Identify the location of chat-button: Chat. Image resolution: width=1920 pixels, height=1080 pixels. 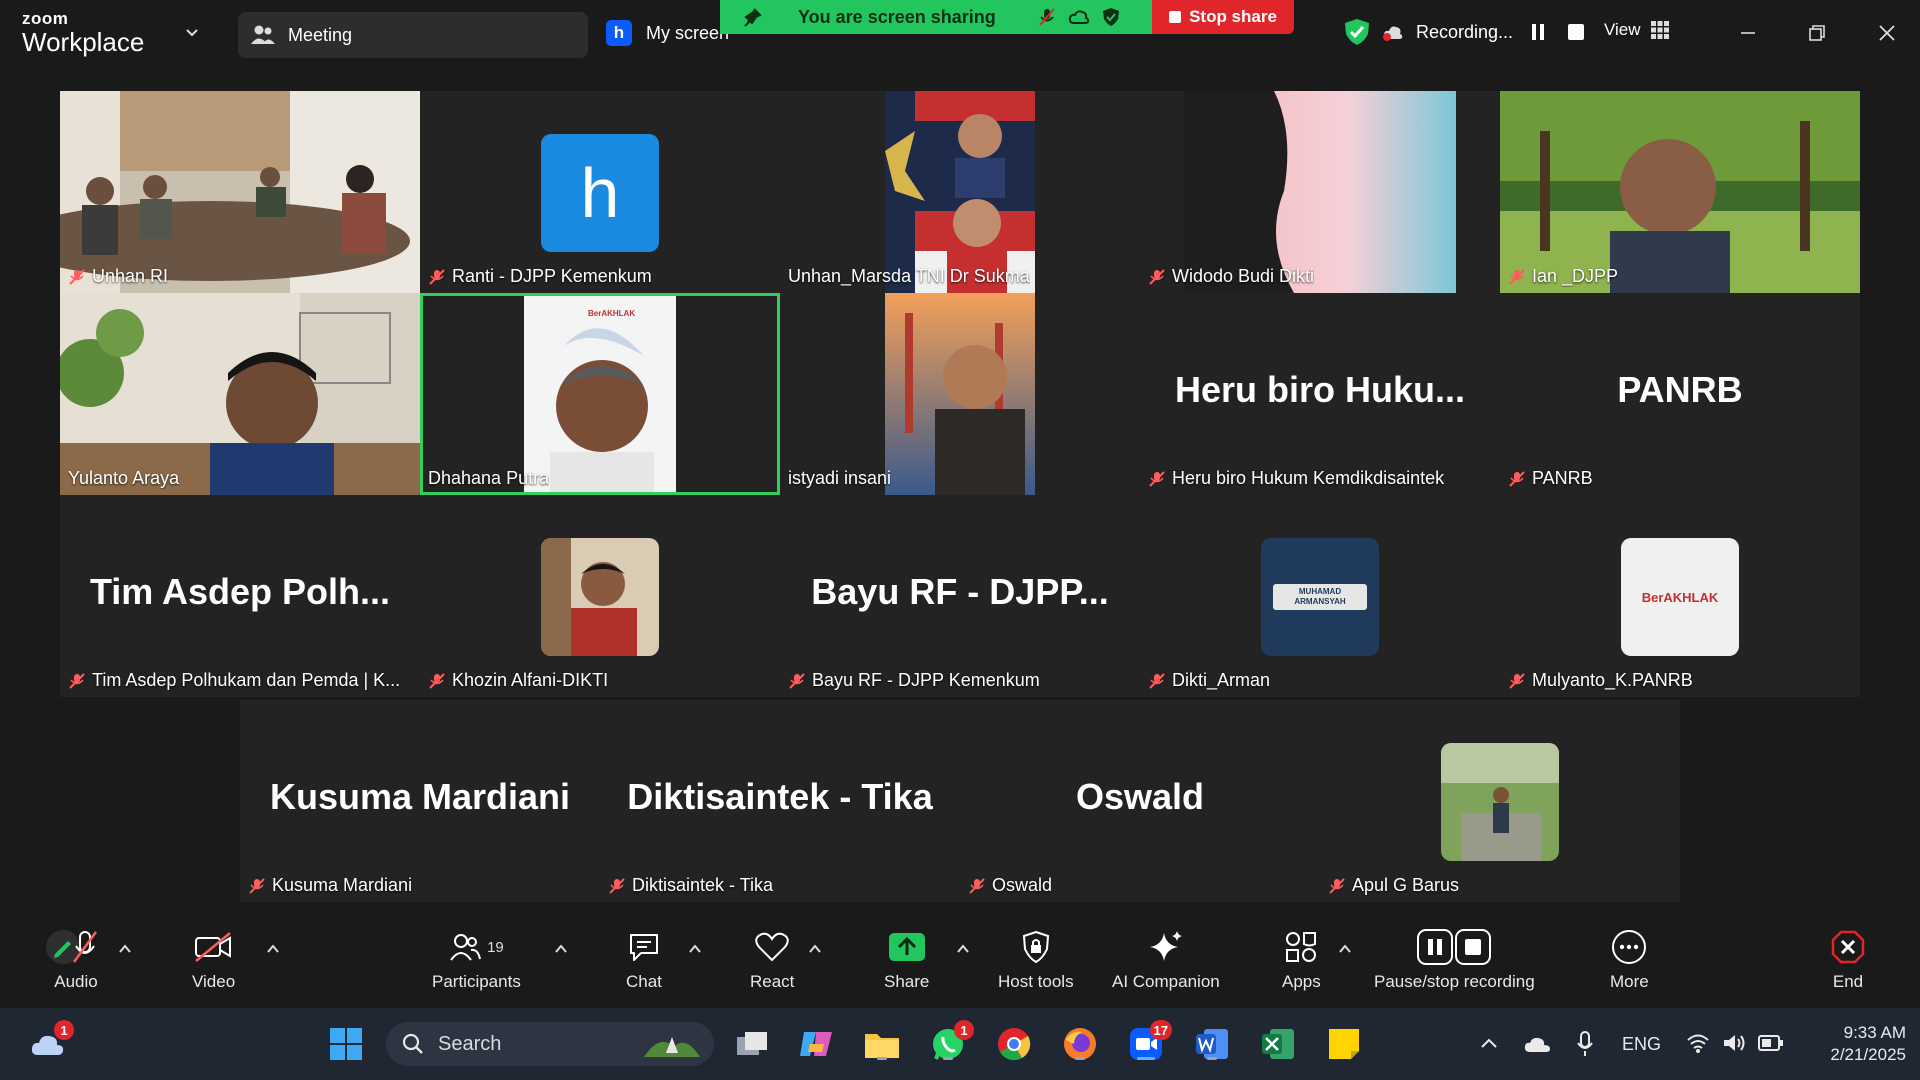
(644, 960).